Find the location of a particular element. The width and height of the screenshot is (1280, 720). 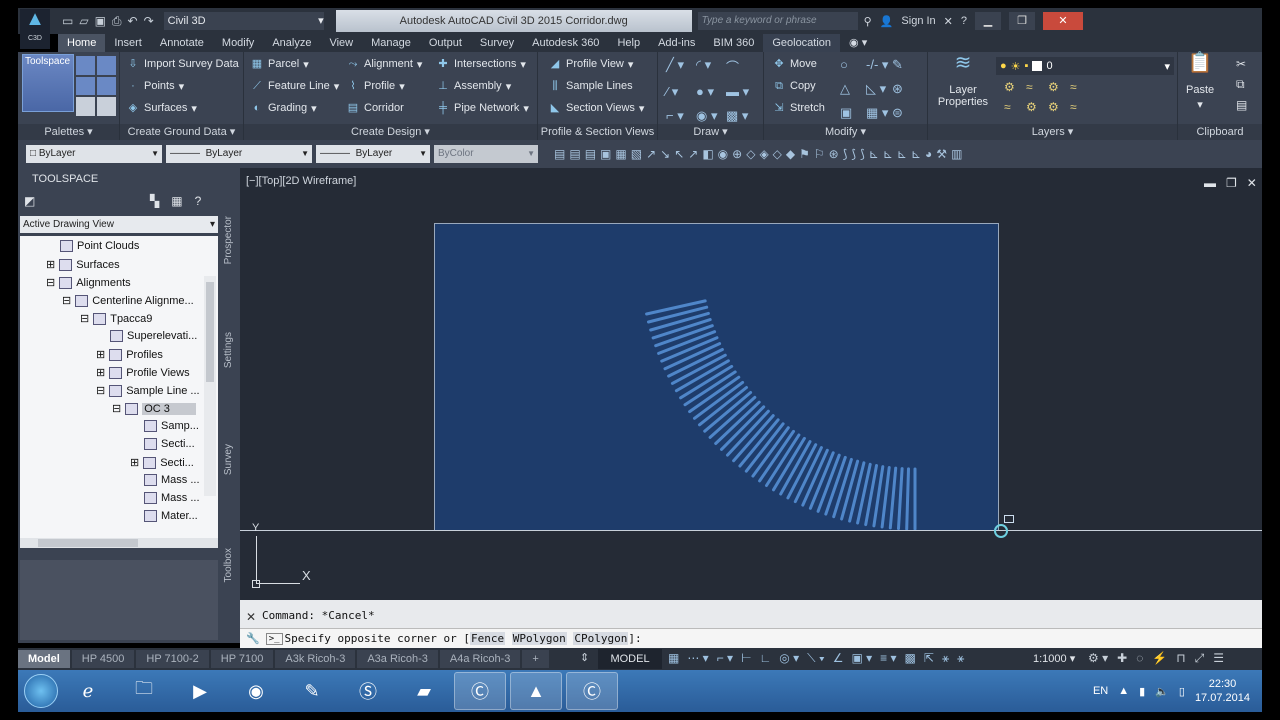

fullscreen-icon: ⤢ is located at coordinates (1200, 658).